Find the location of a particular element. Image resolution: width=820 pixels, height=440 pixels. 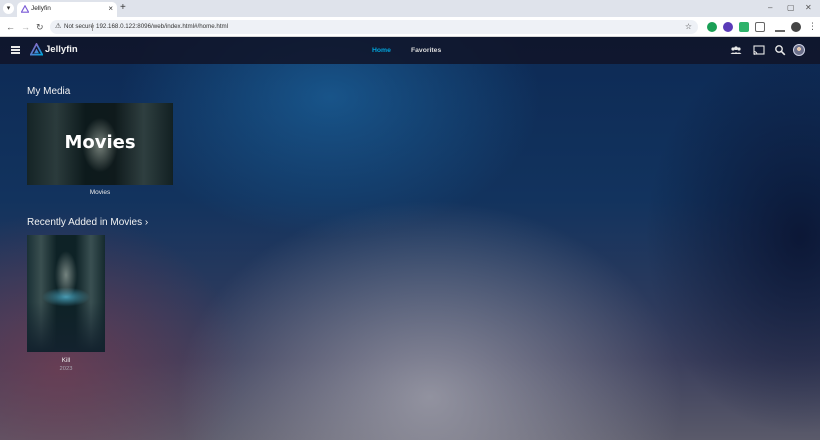

browser-menu-icon: ⋮ is located at coordinates (812, 26).